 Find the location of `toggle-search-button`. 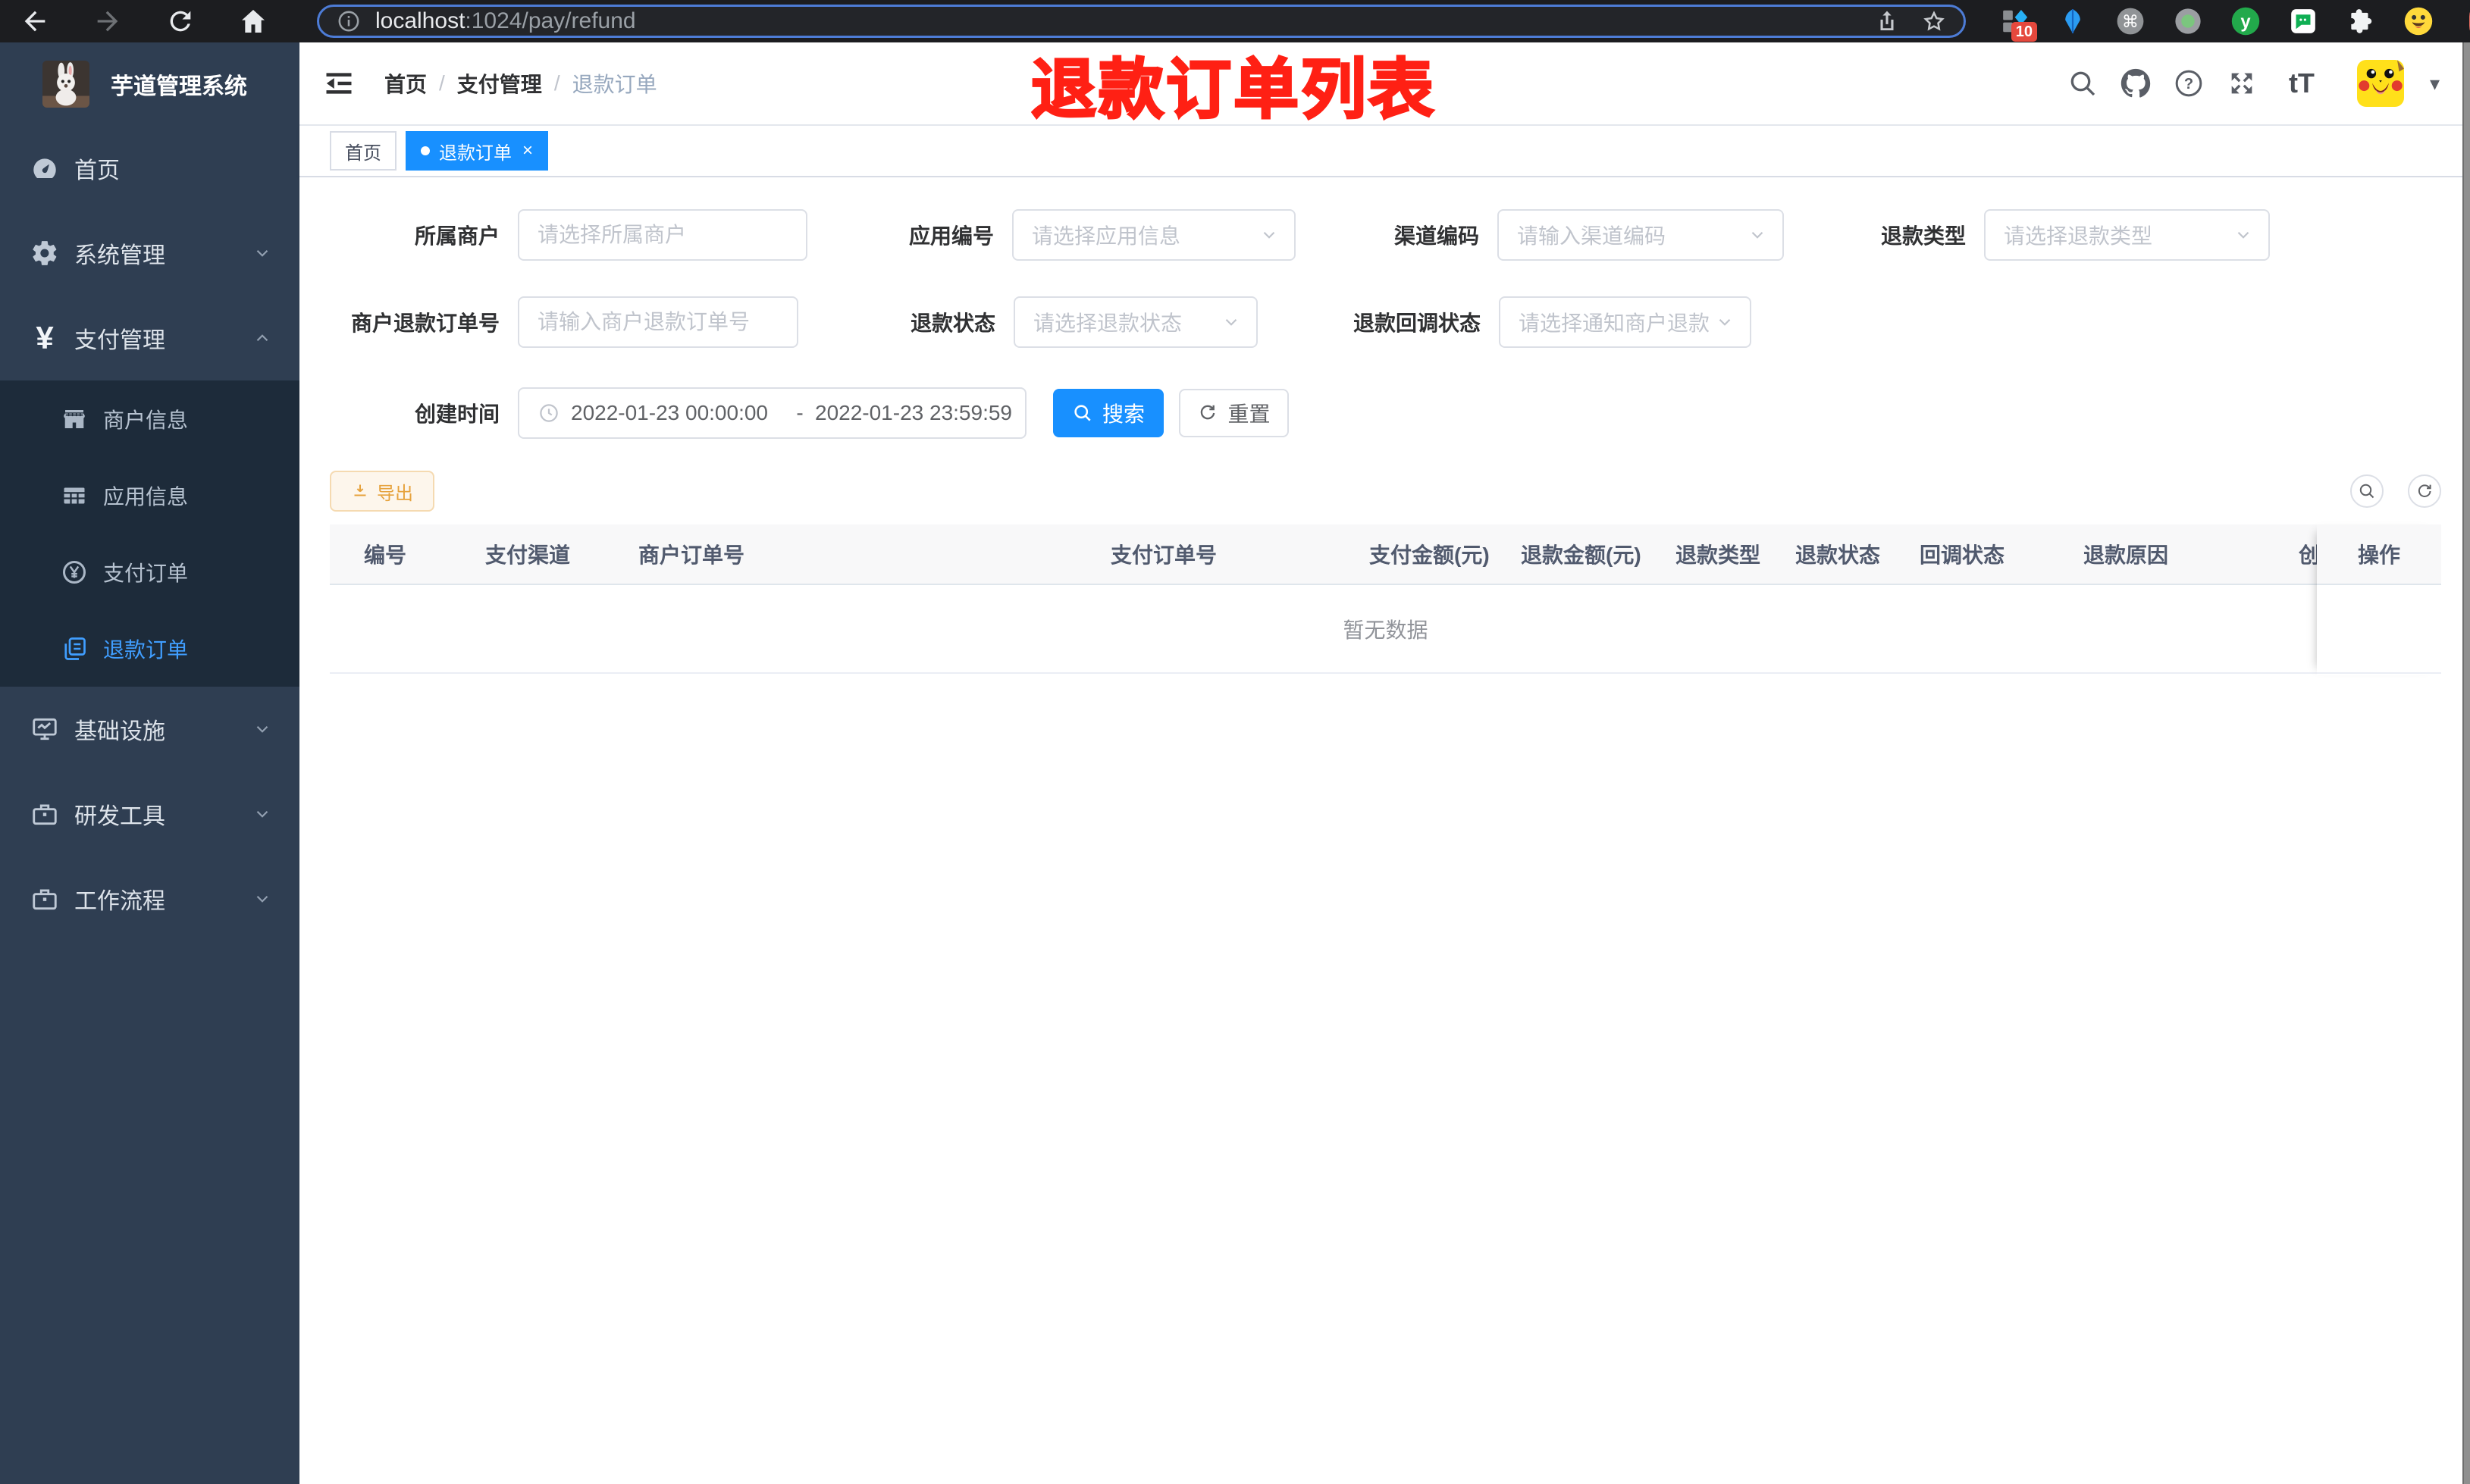

toggle-search-button is located at coordinates (2367, 491).